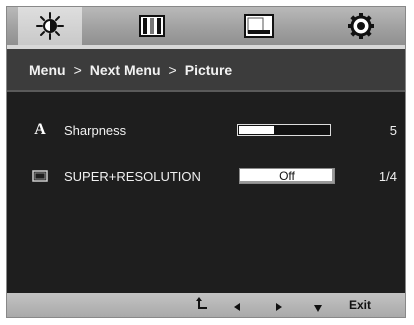  Describe the element at coordinates (206, 177) in the screenshot. I see `super-resolution-row: SUPER+RESOLUTION Off 1/4` at that location.